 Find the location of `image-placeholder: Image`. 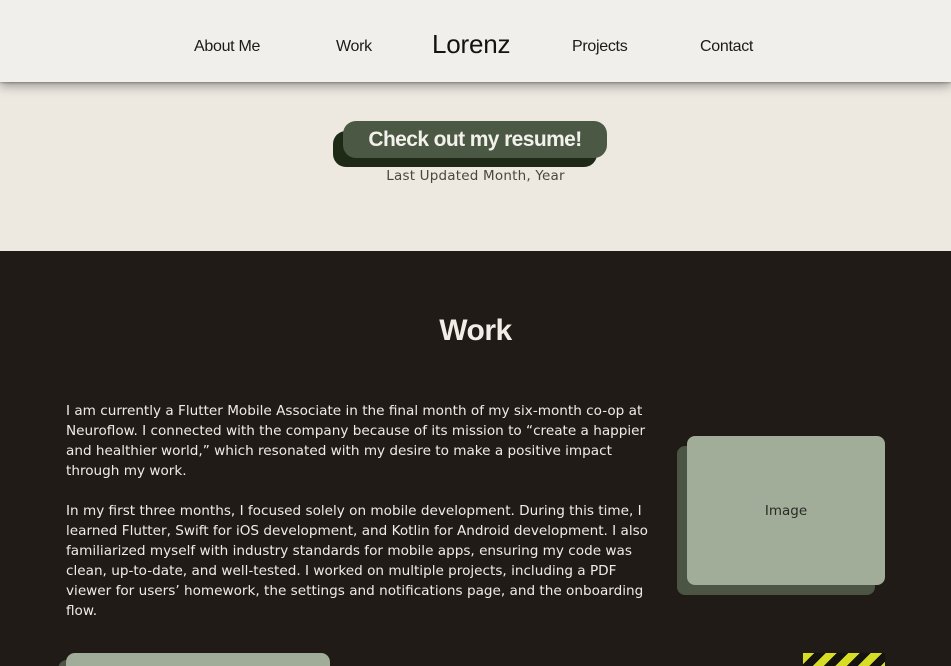

image-placeholder: Image is located at coordinates (786, 510).